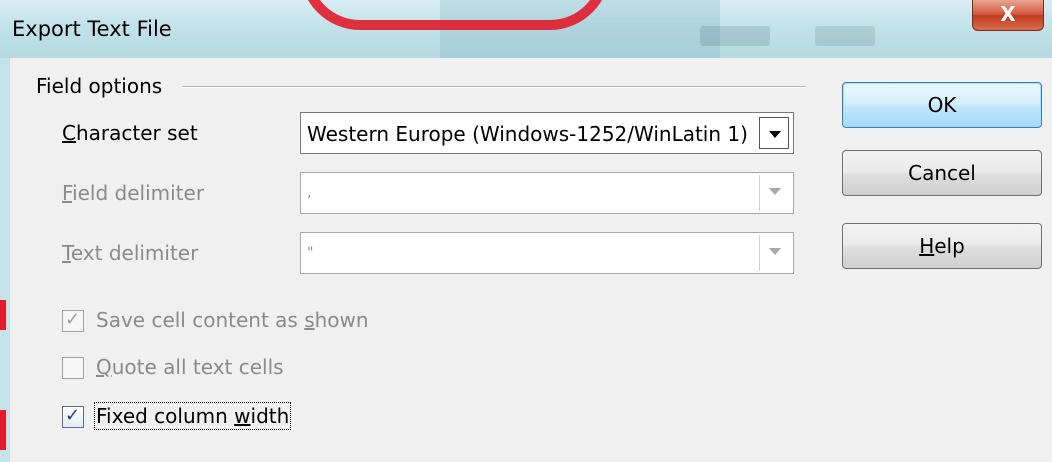 The width and height of the screenshot is (1052, 462). I want to click on group-divider, so click(494, 87).